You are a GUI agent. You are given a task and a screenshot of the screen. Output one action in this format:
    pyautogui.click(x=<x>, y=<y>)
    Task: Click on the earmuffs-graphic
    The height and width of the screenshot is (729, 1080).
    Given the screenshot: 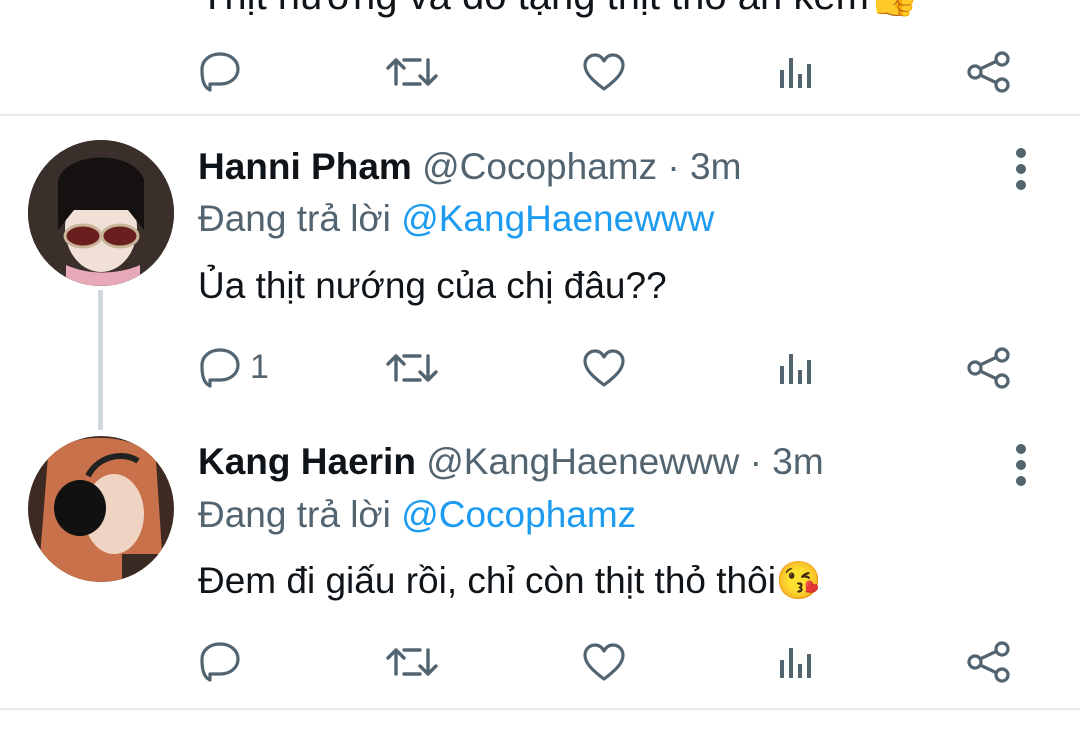 What is the action you would take?
    pyautogui.click(x=101, y=509)
    